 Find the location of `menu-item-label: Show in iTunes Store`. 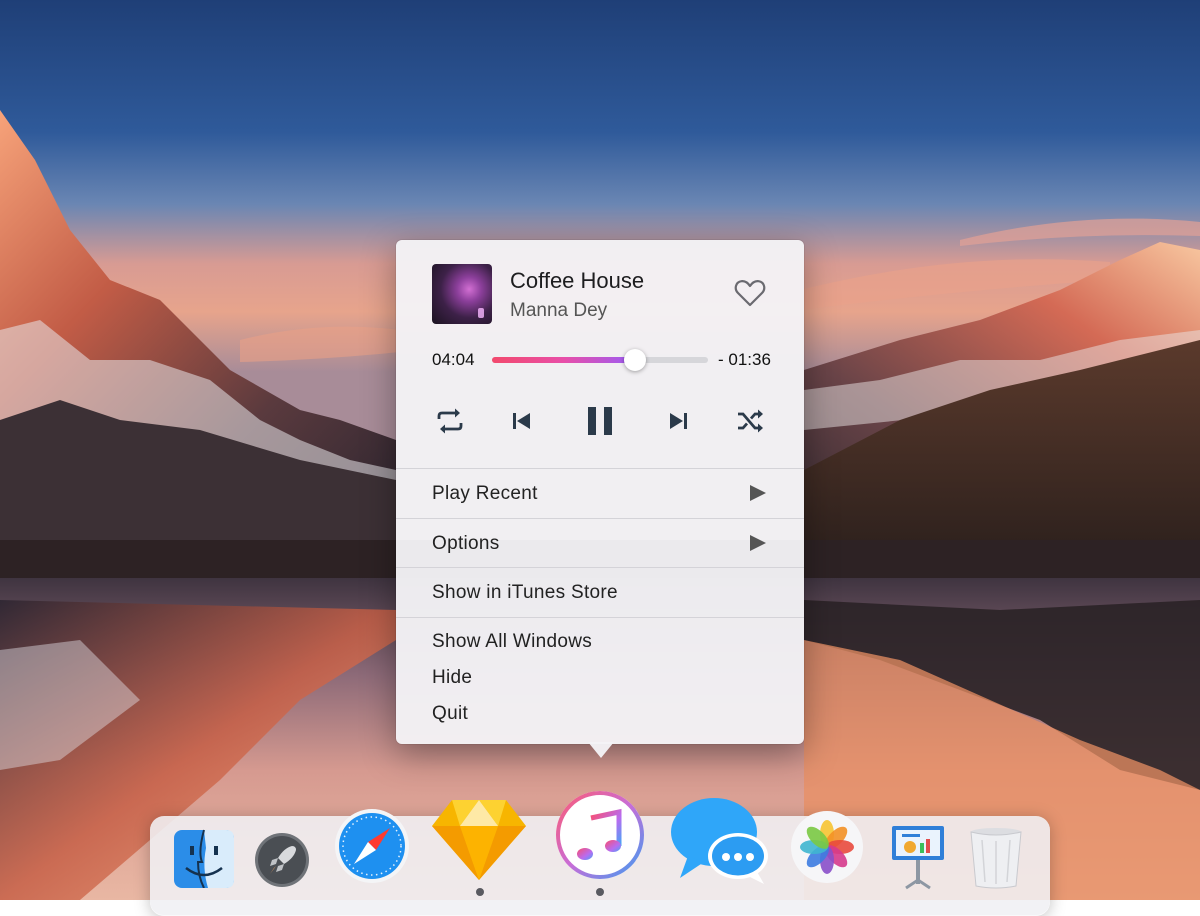

menu-item-label: Show in iTunes Store is located at coordinates (525, 592).